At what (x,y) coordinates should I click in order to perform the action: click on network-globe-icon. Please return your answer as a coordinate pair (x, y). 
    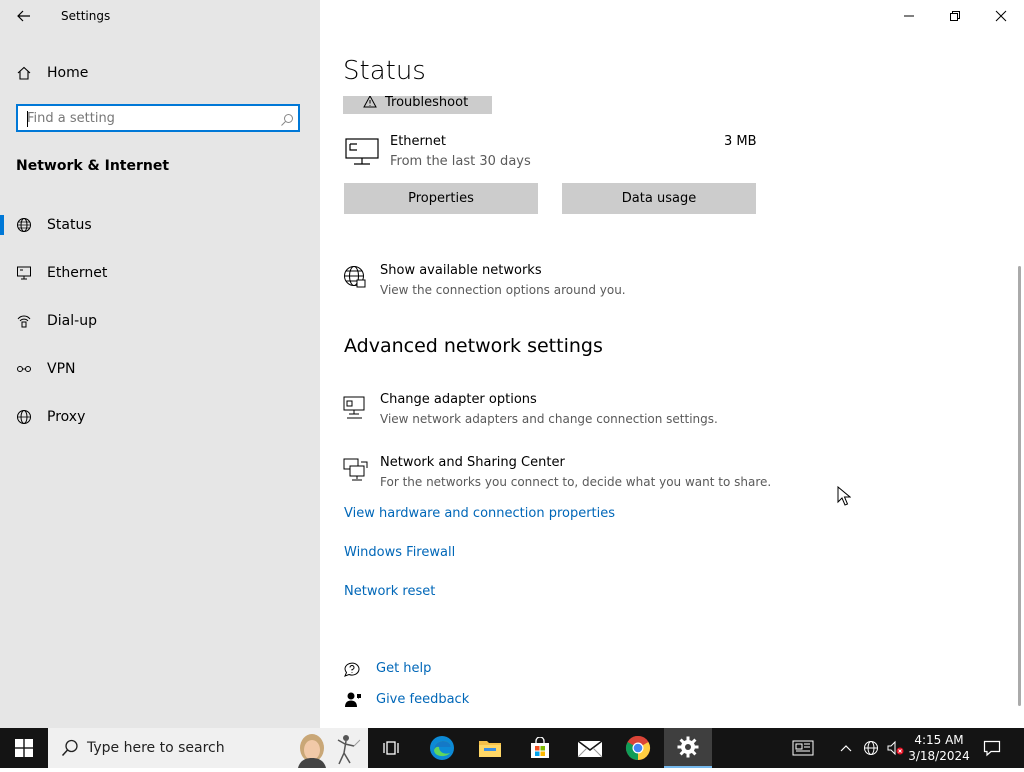
    Looking at the image, I should click on (355, 279).